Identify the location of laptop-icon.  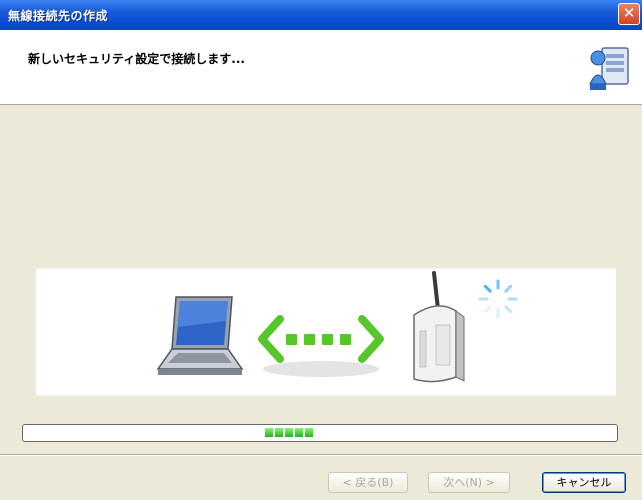
(200, 335).